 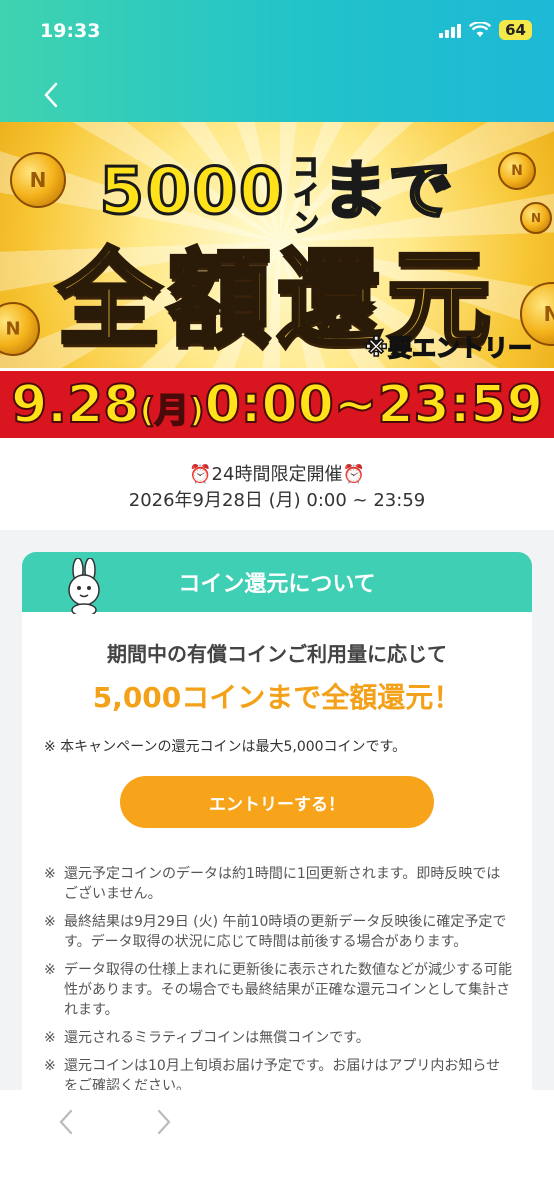 I want to click on forward-arrow-icon, so click(x=164, y=1122).